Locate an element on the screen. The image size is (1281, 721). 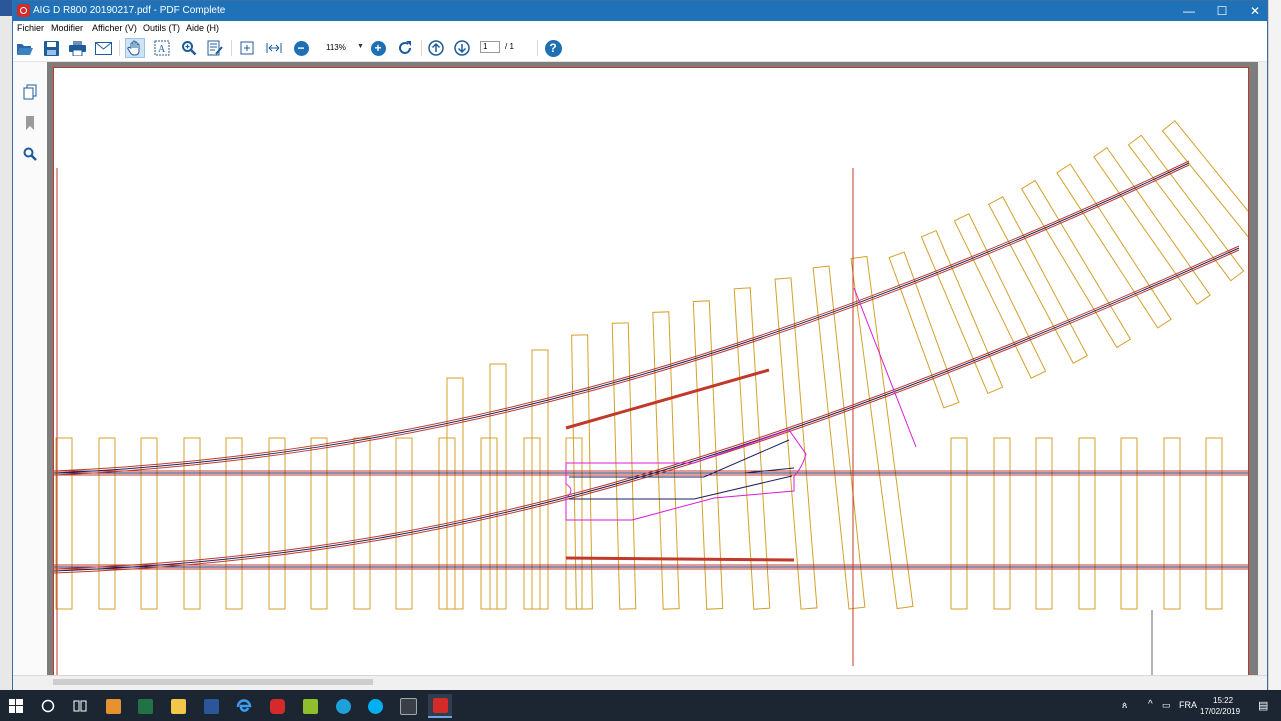
svg-text: A is located at coordinates (162, 49).